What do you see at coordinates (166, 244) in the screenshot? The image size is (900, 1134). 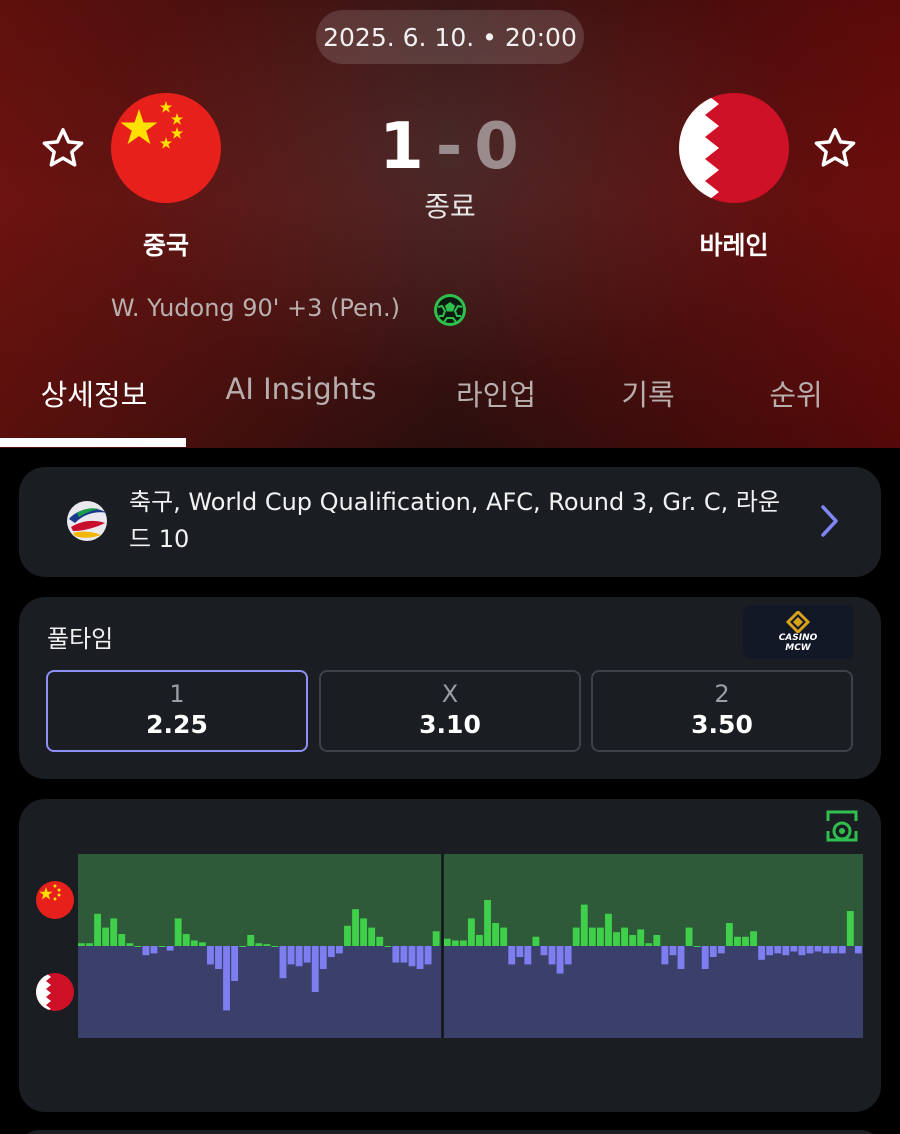 I see `home-team-name: 중국` at bounding box center [166, 244].